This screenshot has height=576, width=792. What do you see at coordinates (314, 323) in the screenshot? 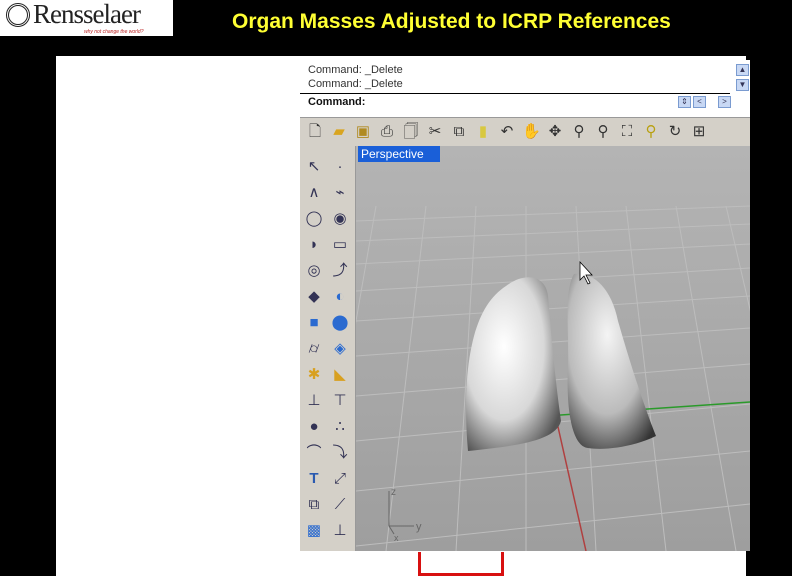
I see `box-icon: ■` at bounding box center [314, 323].